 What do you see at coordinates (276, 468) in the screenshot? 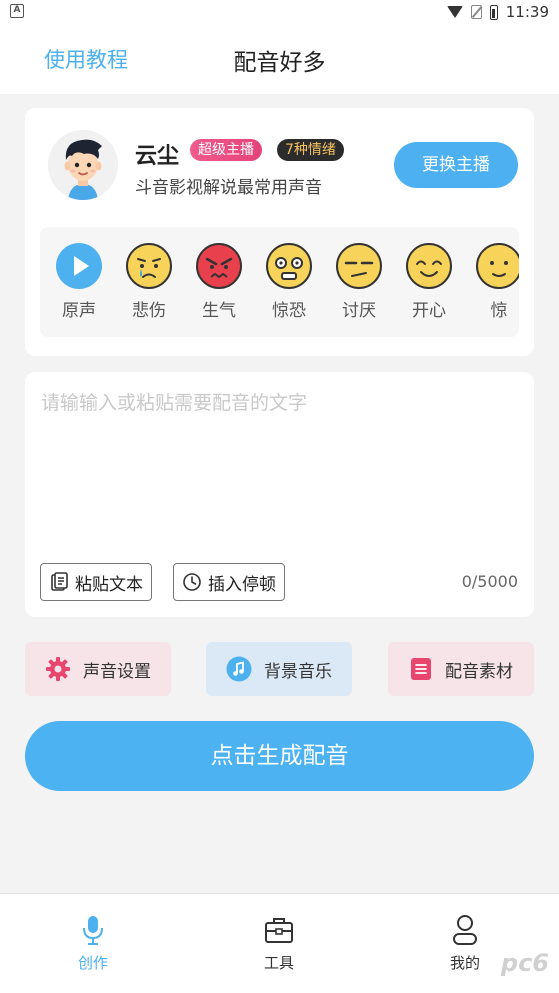
I see `dubbing-text-input` at bounding box center [276, 468].